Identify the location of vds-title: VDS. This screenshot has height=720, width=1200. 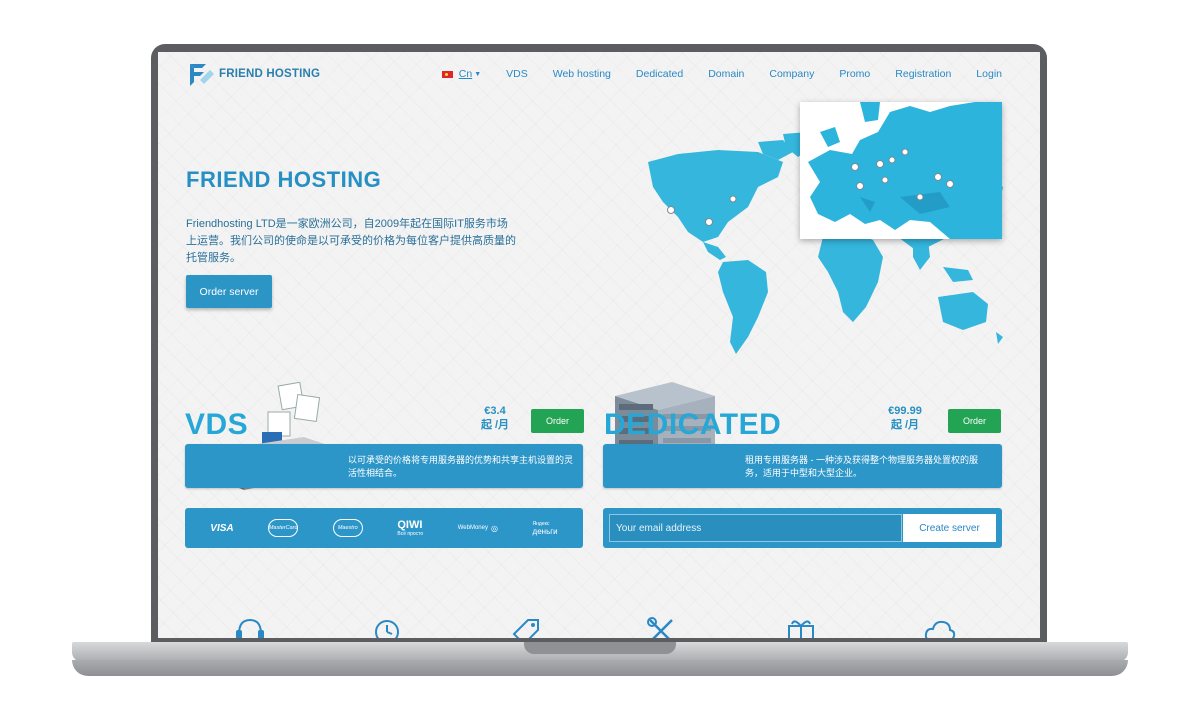
(217, 424).